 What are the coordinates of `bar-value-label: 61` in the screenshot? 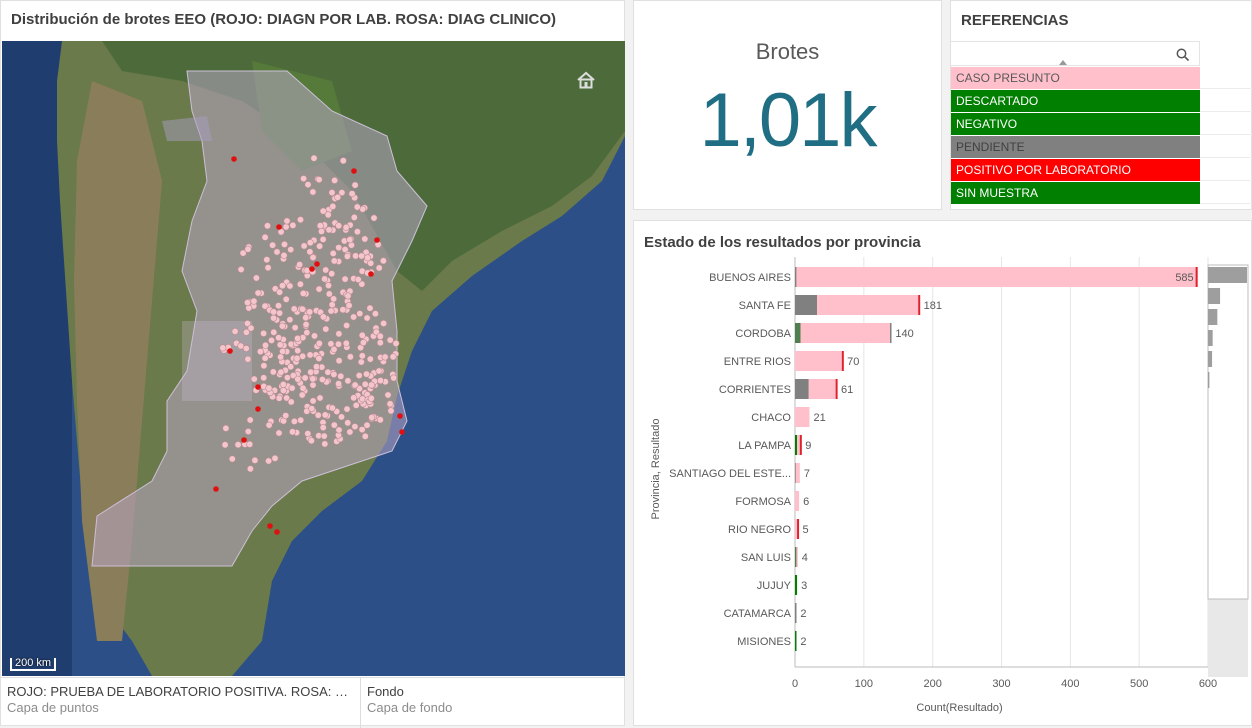 It's located at (847, 390).